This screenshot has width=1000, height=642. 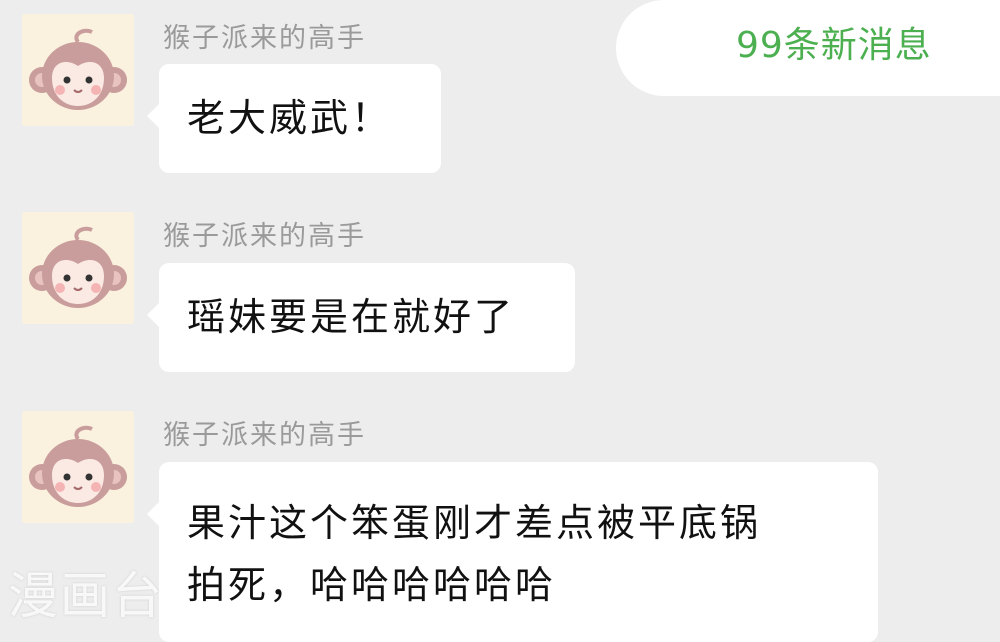 I want to click on message-bubble: 瑶妹要是在就好了, so click(x=361, y=317).